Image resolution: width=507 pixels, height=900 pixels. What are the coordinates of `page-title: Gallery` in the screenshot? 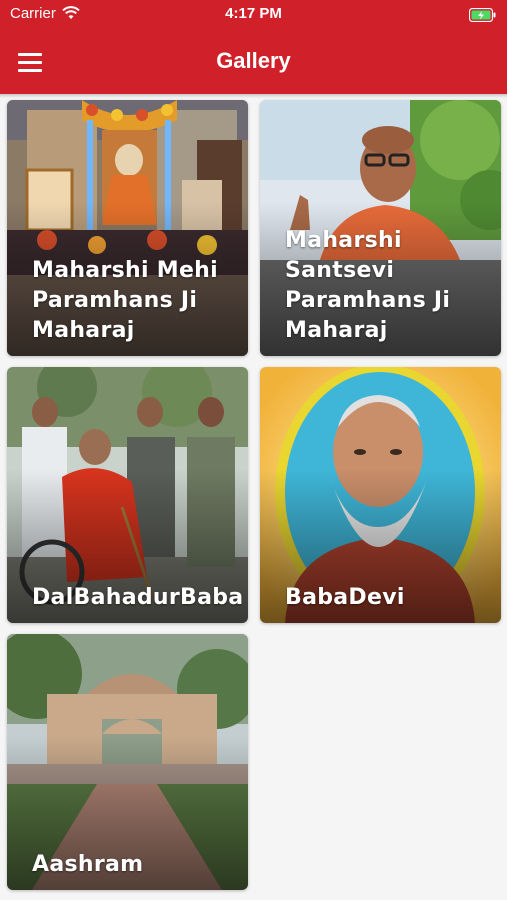 It's located at (253, 60).